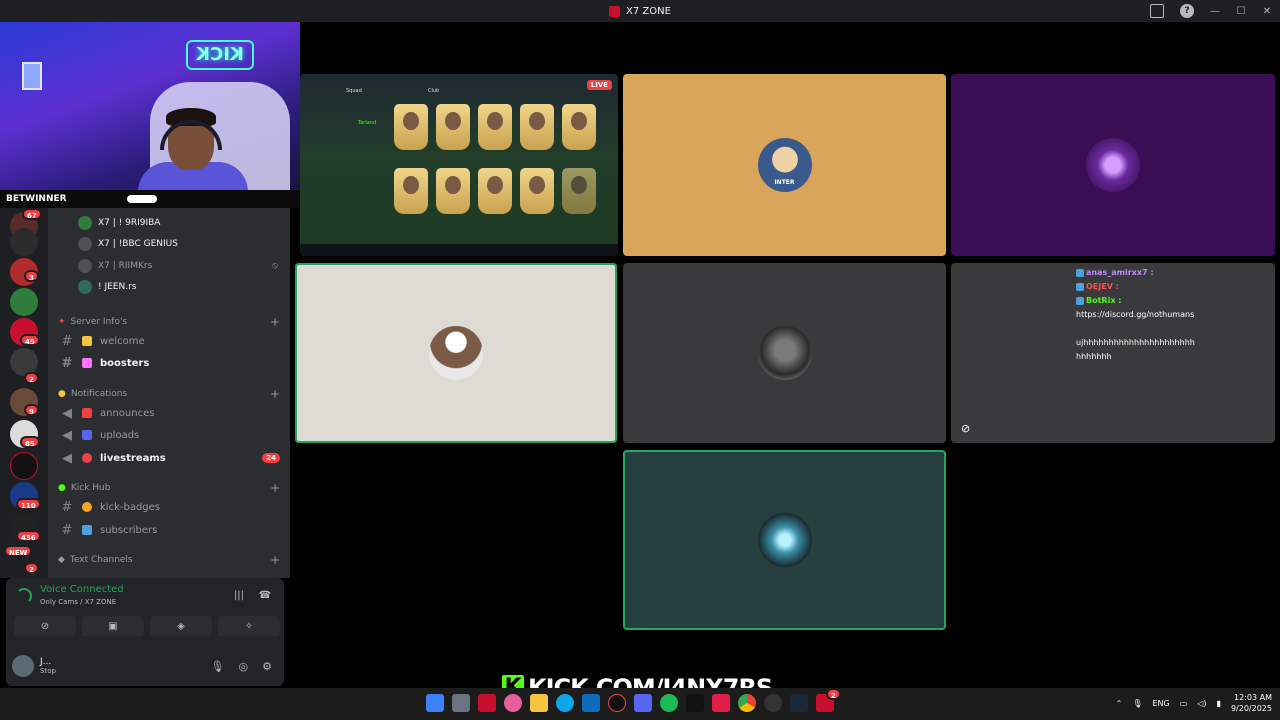 The height and width of the screenshot is (720, 1280). Describe the element at coordinates (1119, 703) in the screenshot. I see `chevron-up-icon: ⌃` at that location.